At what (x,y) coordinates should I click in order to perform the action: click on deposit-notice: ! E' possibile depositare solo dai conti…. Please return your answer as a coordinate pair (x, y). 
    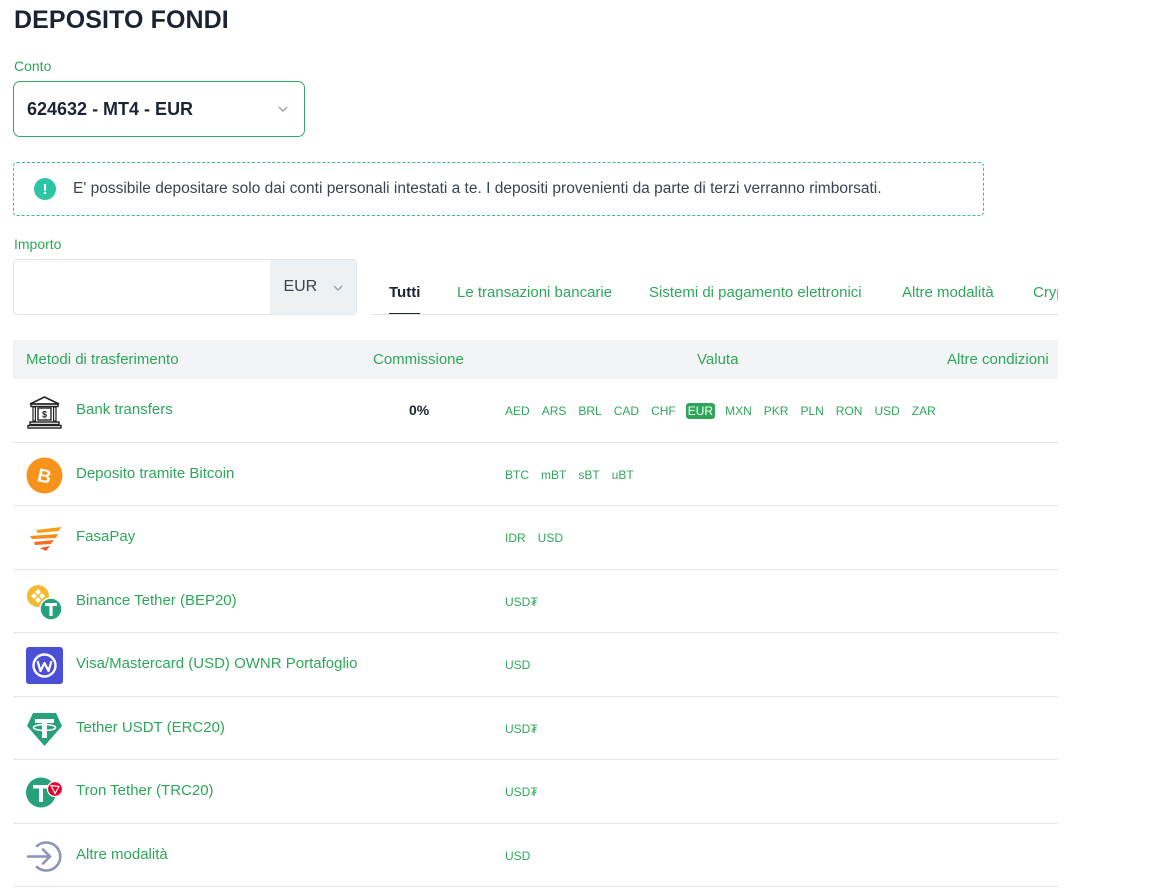
    Looking at the image, I should click on (498, 189).